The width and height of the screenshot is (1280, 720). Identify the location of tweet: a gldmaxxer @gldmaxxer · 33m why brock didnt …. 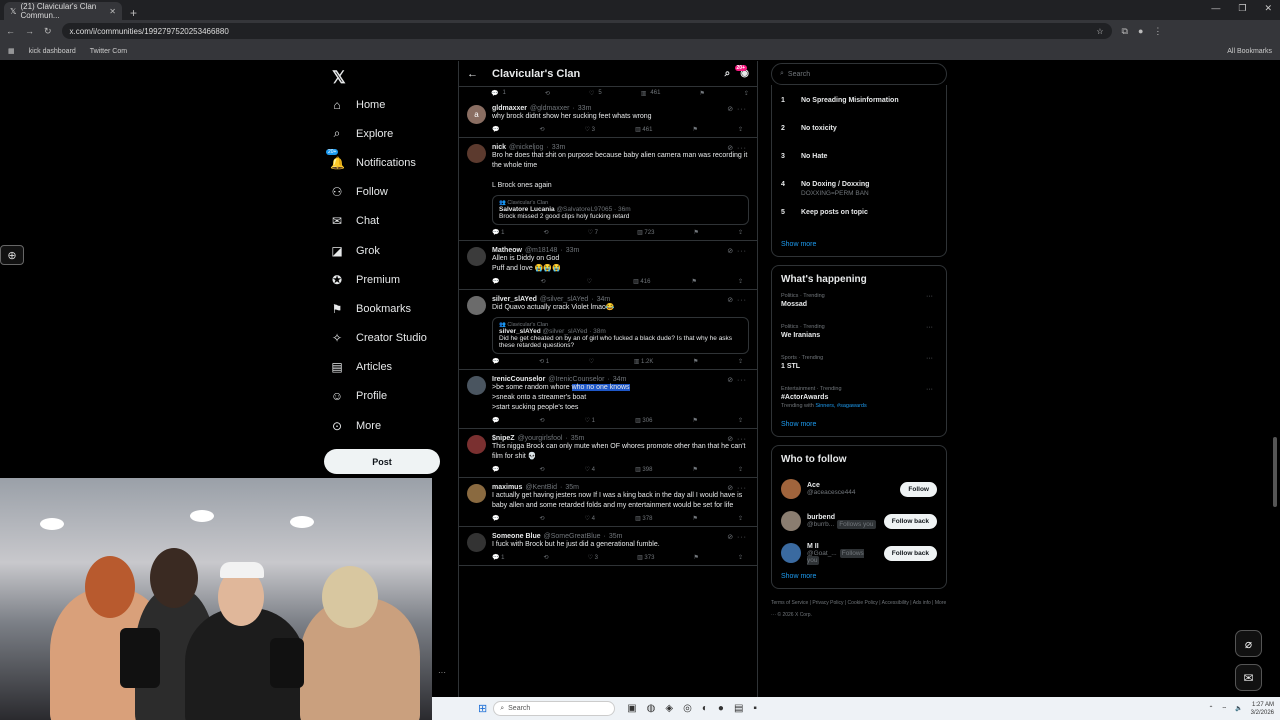
(608, 118).